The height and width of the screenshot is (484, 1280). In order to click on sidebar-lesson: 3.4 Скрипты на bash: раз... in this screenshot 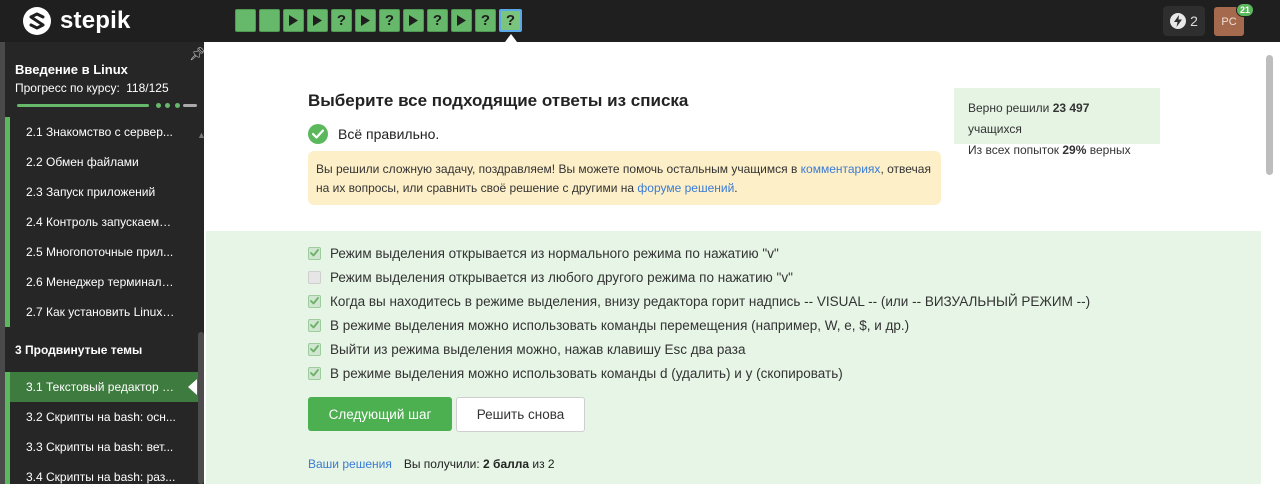, I will do `click(101, 473)`.